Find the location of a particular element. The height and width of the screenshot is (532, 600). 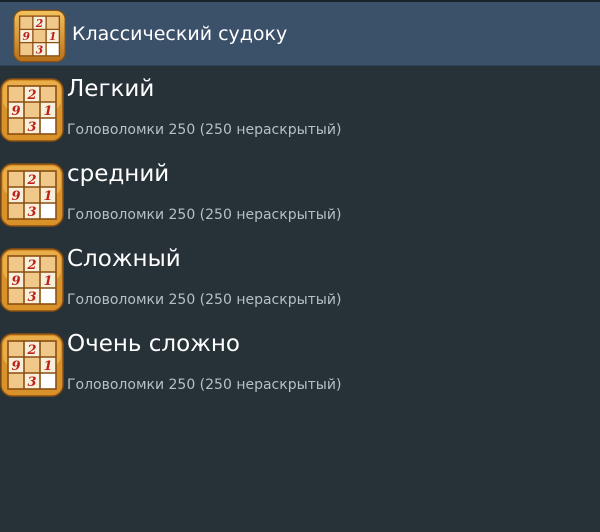

action-bar: 2 9 1 3 Классический судоку is located at coordinates (300, 34).